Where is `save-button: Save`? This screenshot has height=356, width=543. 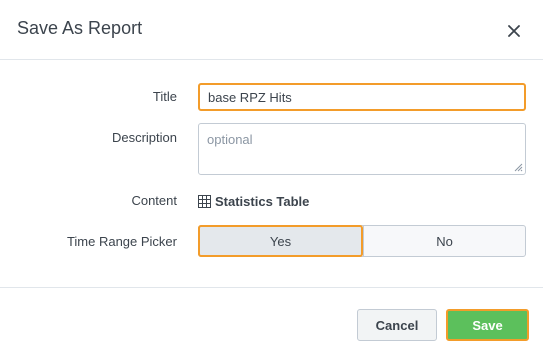 save-button: Save is located at coordinates (487, 325).